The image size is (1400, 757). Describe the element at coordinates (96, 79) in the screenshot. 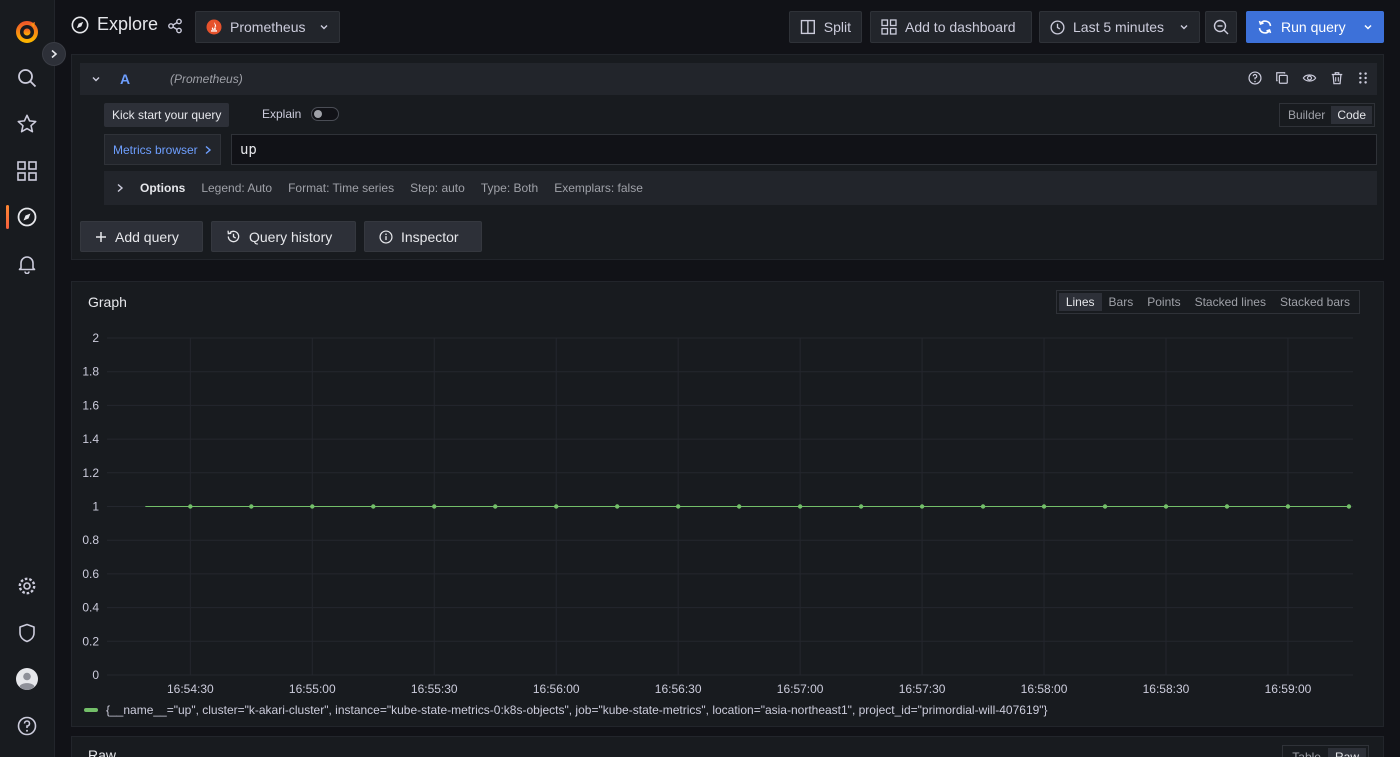

I see `collapse-chevron-icon` at that location.